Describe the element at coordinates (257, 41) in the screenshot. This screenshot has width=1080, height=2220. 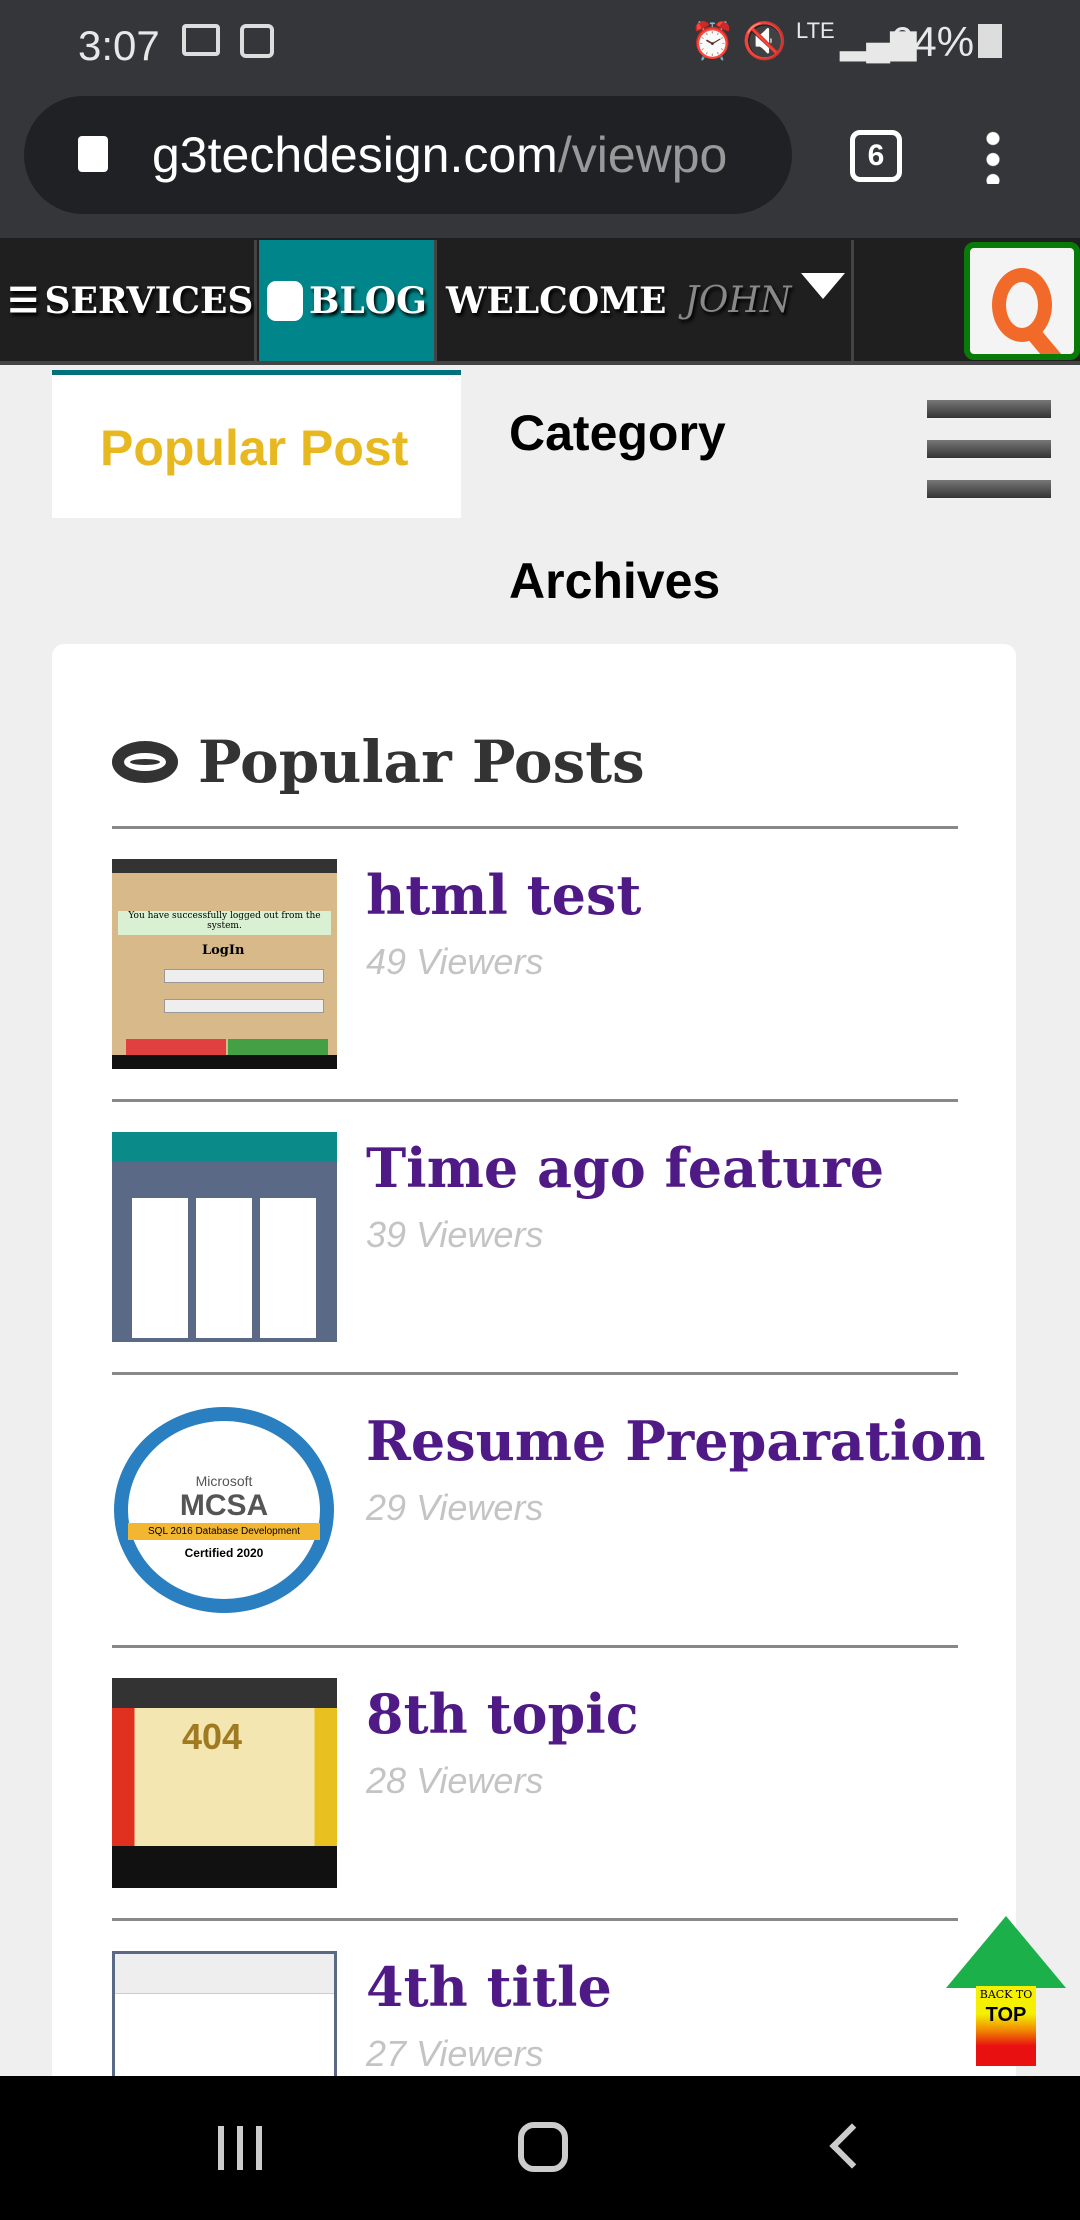
I see `screenshot-icon` at that location.